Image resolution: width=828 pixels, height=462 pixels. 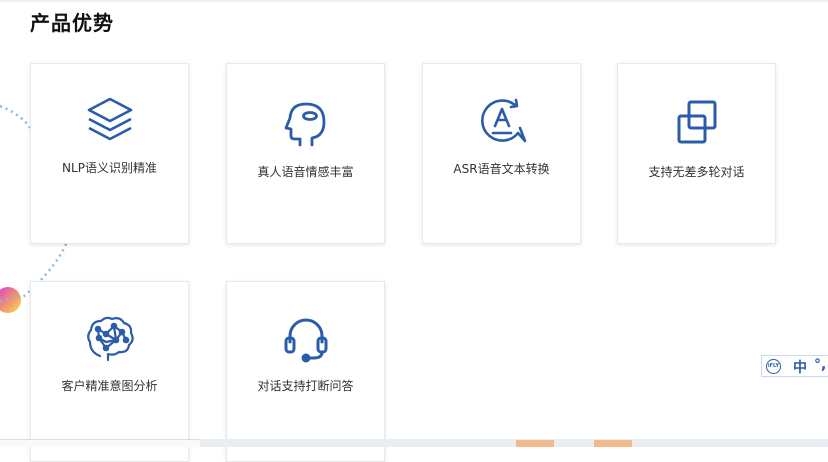 I want to click on layers-icon, so click(x=109, y=119).